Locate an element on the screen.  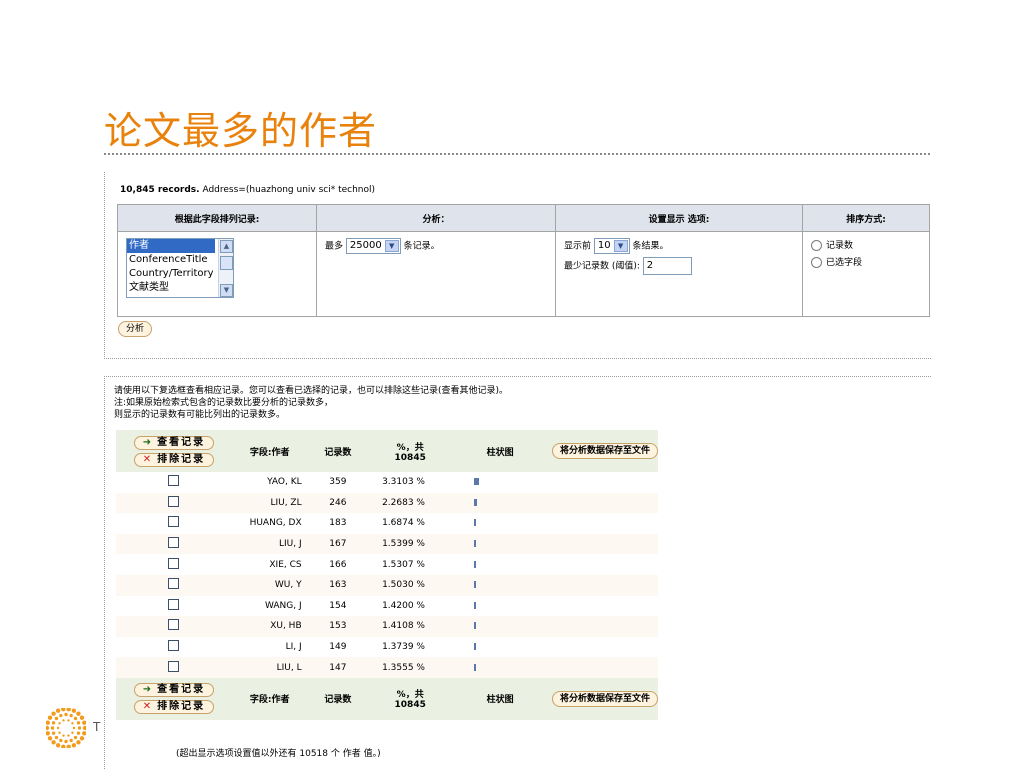
header-sort-order: 排序方式: is located at coordinates (866, 218).